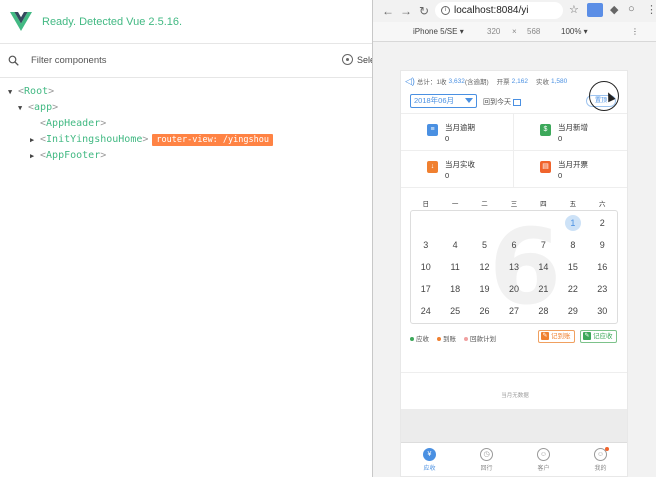  What do you see at coordinates (484, 245) in the screenshot?
I see `calendar-day: 5` at bounding box center [484, 245].